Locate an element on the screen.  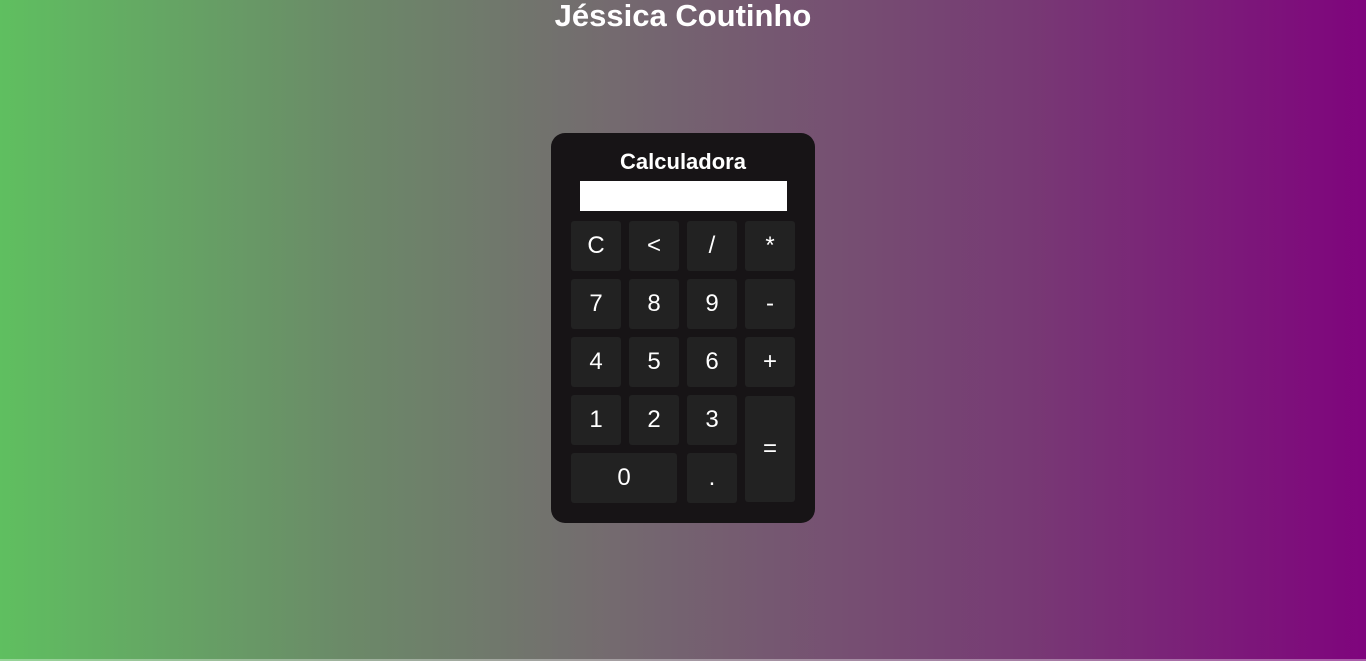
digit-4-button: 4 is located at coordinates (596, 362).